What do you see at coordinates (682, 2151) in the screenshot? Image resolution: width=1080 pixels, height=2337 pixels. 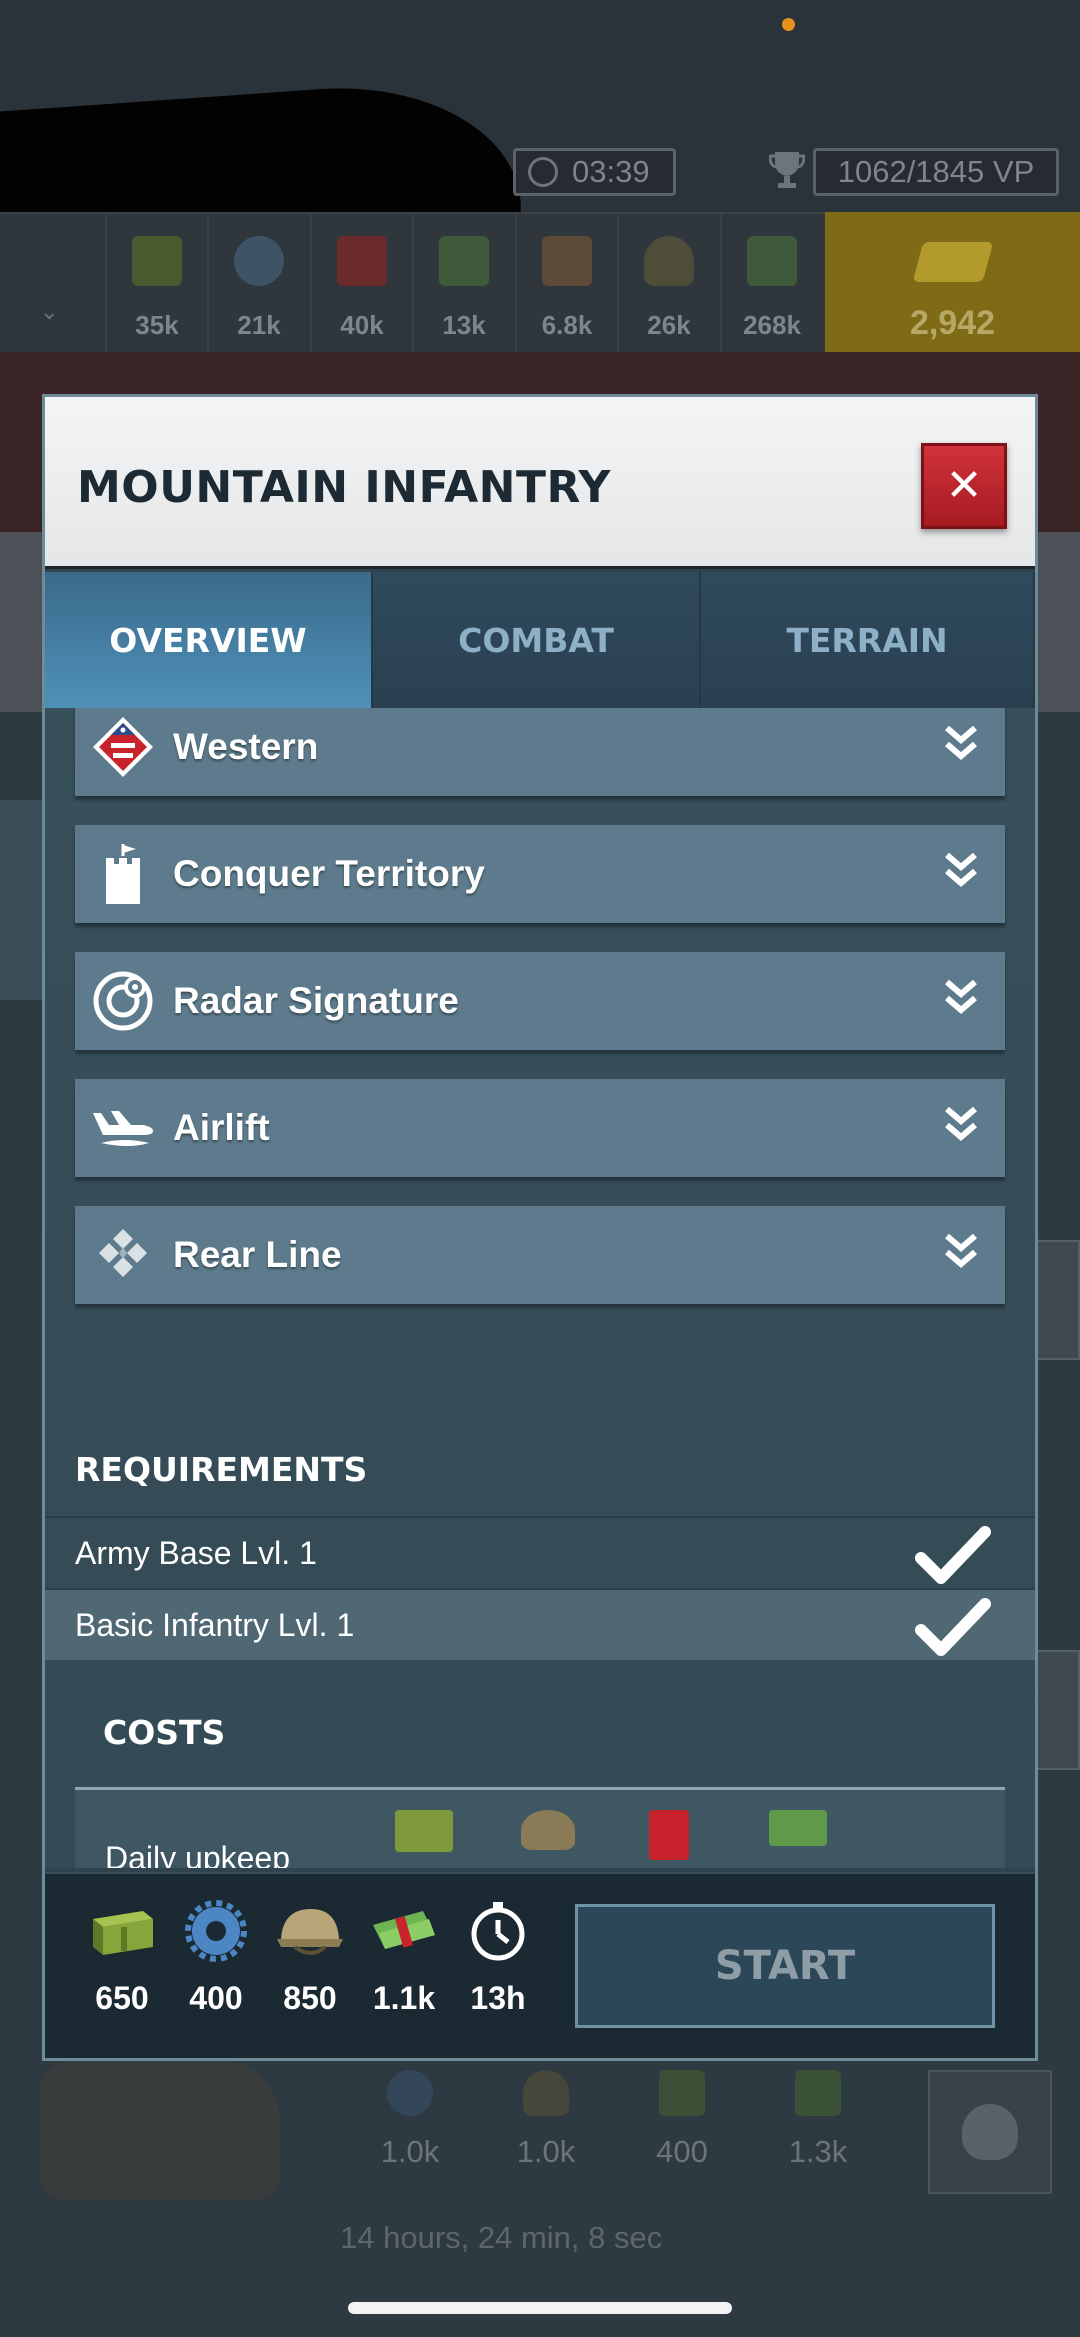 I see `background-cost-value: 400` at bounding box center [682, 2151].